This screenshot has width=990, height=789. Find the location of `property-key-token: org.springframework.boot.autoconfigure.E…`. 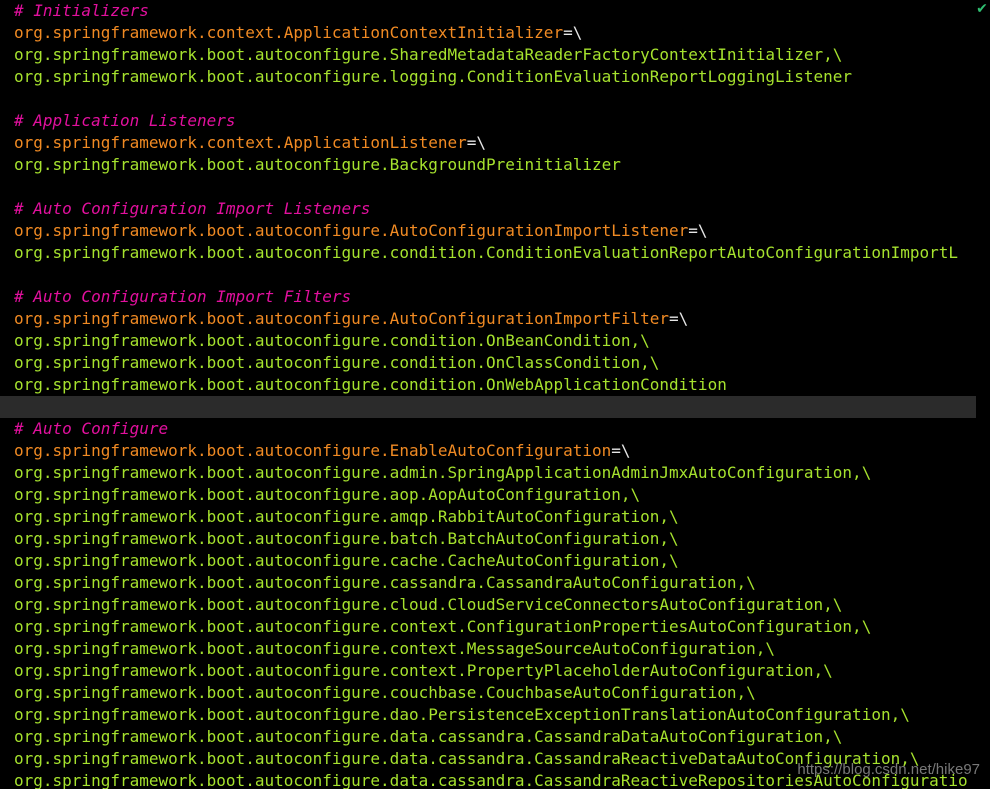

property-key-token: org.springframework.boot.autoconfigure.E… is located at coordinates (313, 450).